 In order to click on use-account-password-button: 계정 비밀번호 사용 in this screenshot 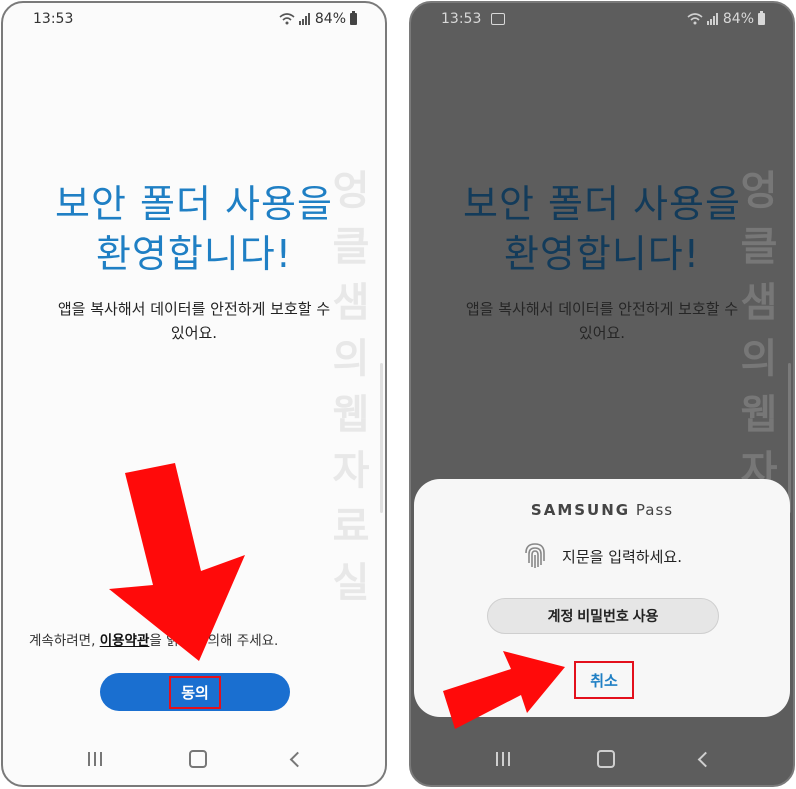, I will do `click(603, 616)`.